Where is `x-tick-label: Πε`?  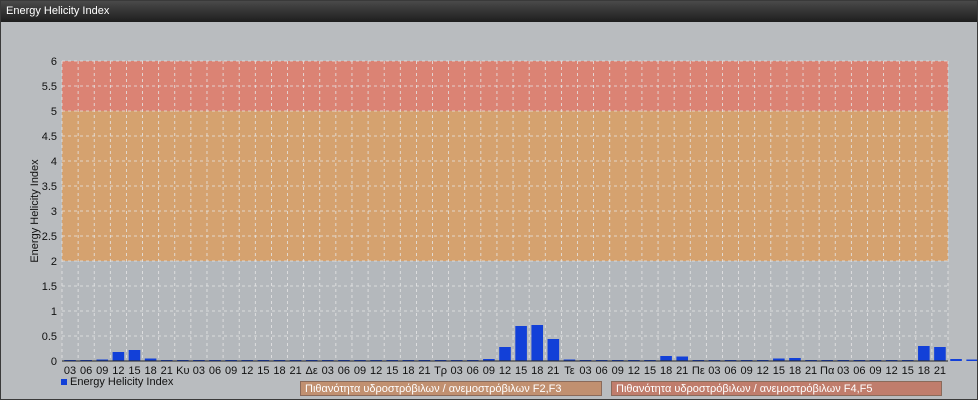
x-tick-label: Πε is located at coordinates (698, 371).